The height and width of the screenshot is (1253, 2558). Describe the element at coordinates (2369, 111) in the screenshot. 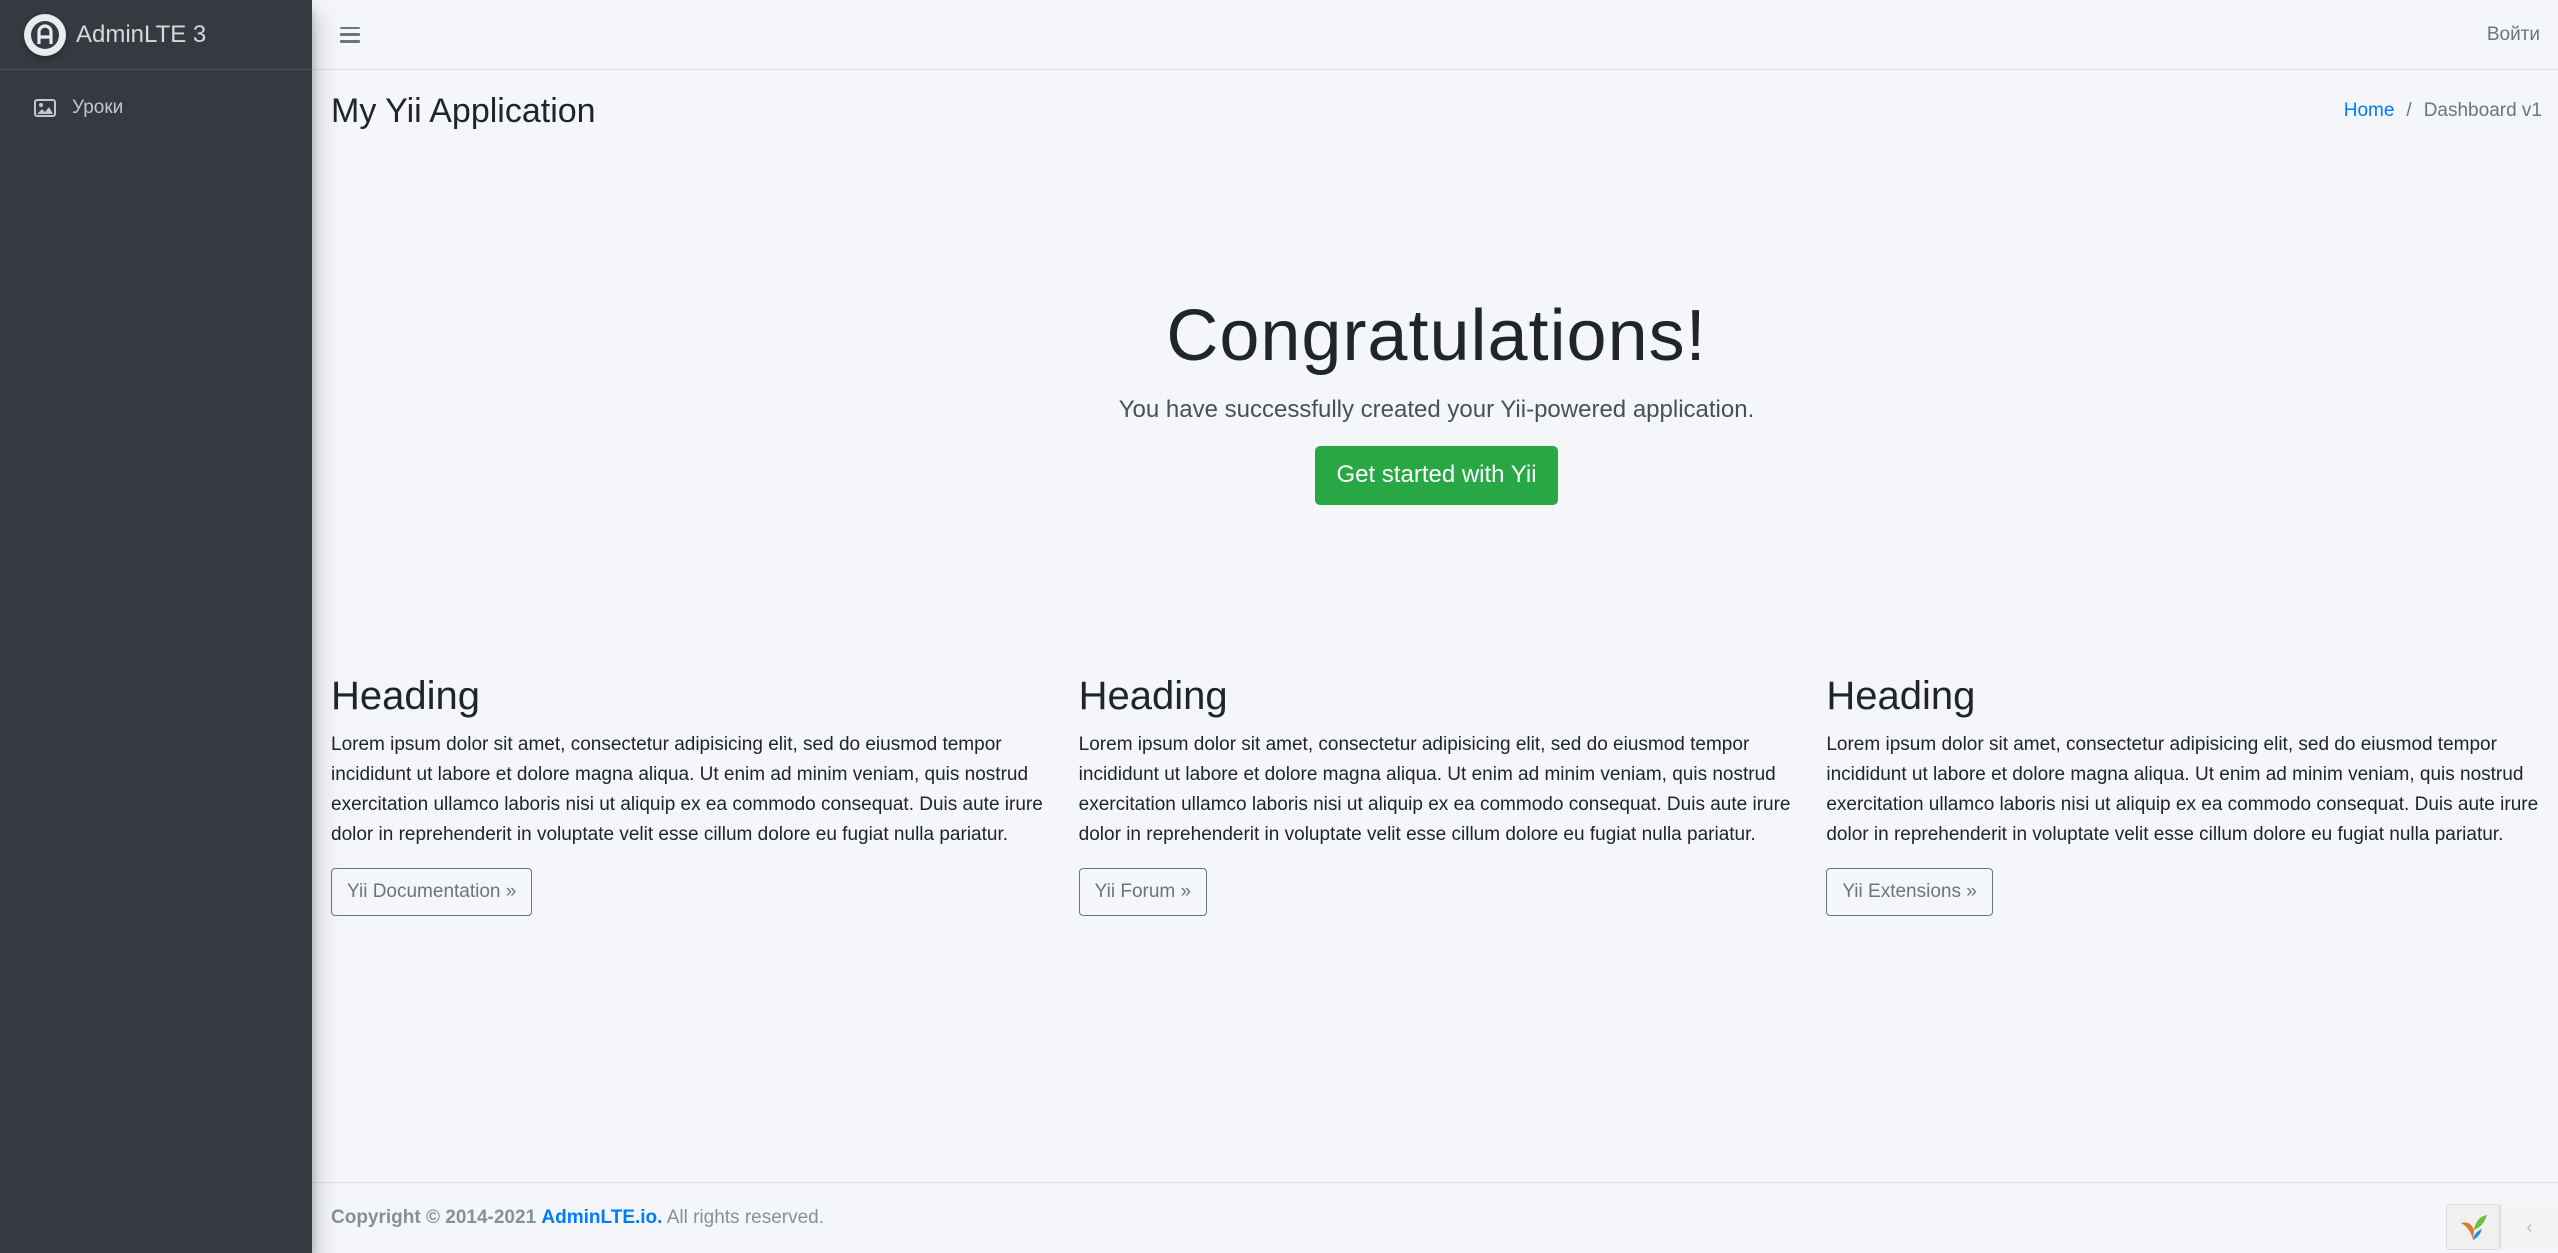

I see `breadcrumb-home-link: Home` at that location.